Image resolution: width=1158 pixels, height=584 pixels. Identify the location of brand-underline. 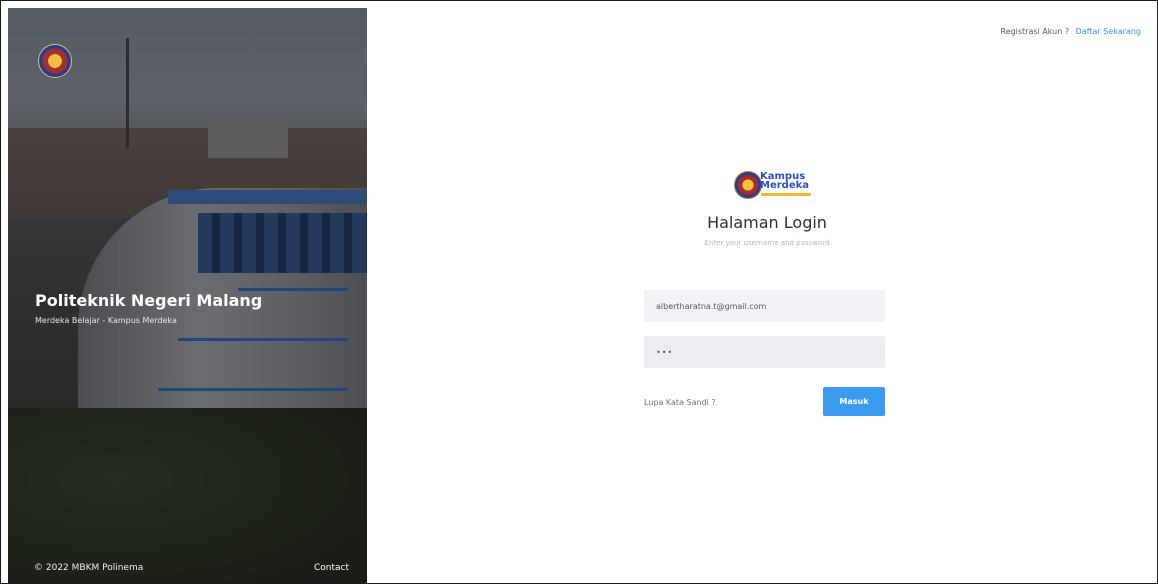
(786, 194).